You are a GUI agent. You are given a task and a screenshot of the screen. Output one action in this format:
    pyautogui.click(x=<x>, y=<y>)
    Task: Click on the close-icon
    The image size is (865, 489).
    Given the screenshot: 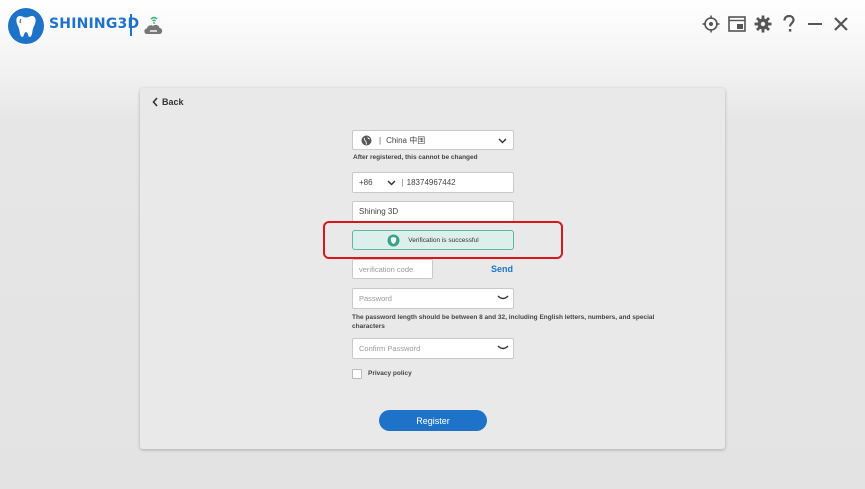 What is the action you would take?
    pyautogui.click(x=841, y=24)
    